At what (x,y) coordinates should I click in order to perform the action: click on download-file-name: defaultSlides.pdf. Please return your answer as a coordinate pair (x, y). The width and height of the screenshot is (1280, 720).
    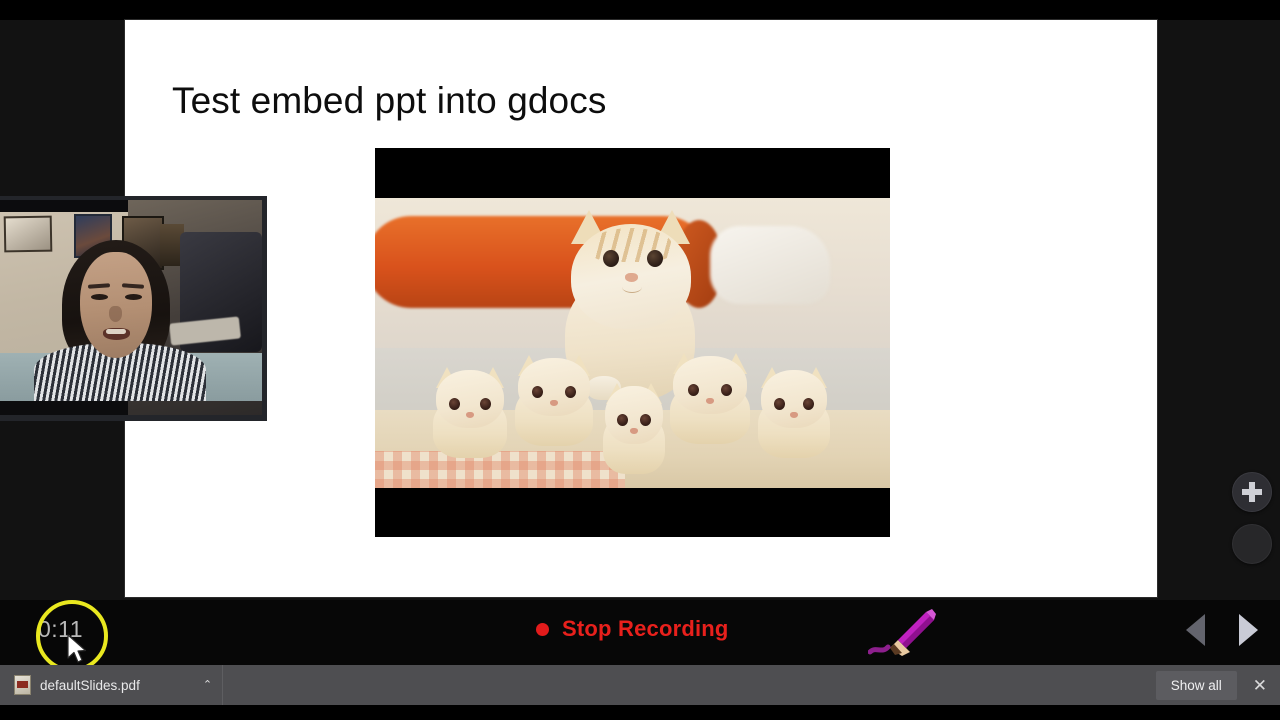
    Looking at the image, I should click on (90, 685).